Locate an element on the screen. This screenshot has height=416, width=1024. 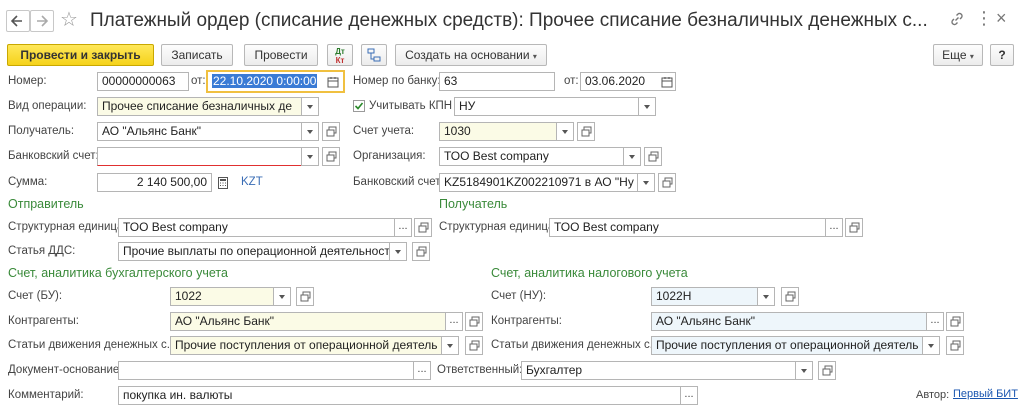
contractors-bu-input: АО "Альянс Банк" is located at coordinates (308, 321).